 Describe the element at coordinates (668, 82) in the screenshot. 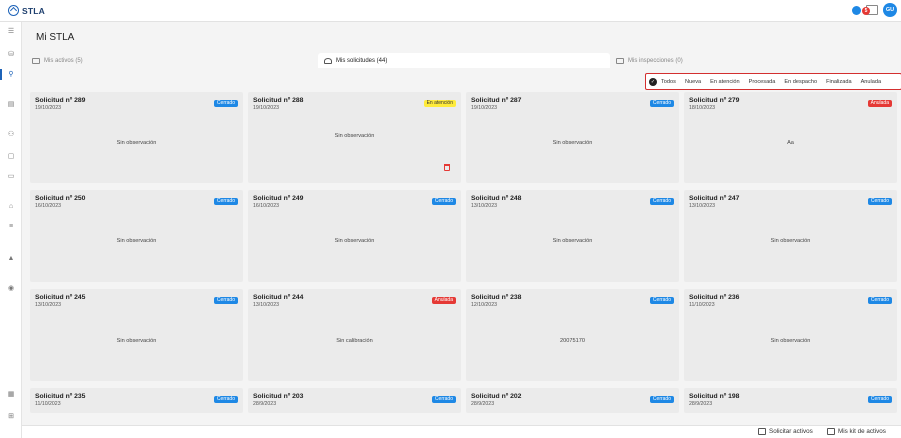

I see `filter-todos: Todos` at that location.